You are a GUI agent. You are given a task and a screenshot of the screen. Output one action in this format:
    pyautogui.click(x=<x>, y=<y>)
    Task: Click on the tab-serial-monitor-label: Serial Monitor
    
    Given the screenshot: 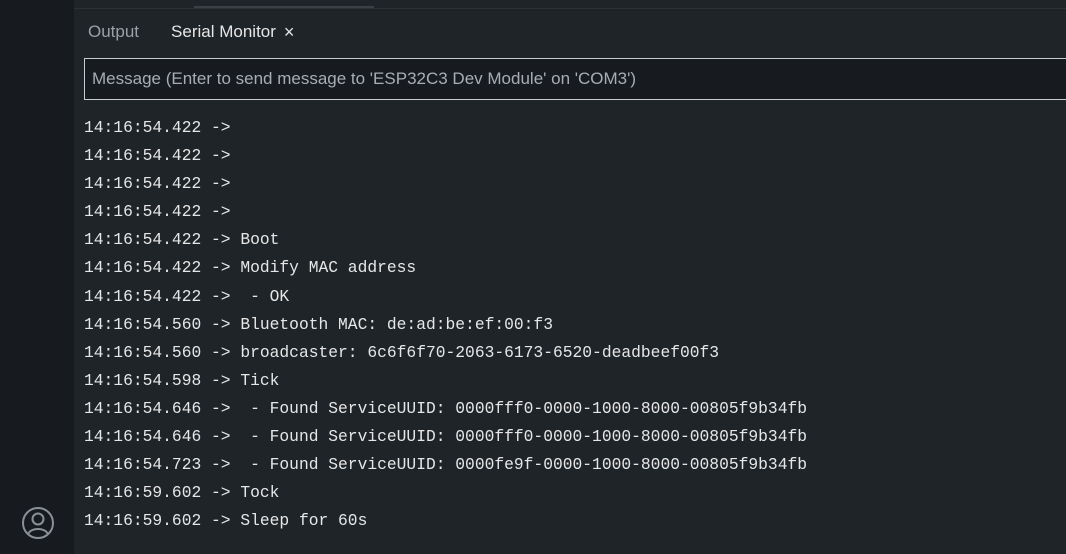 What is the action you would take?
    pyautogui.click(x=223, y=31)
    